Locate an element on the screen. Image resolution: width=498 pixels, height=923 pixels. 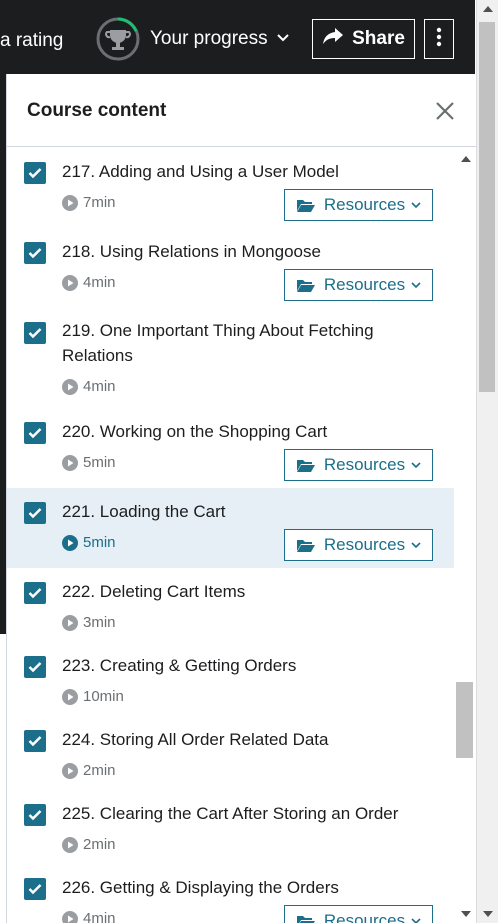
lecture-meta: 3min is located at coordinates (89, 622).